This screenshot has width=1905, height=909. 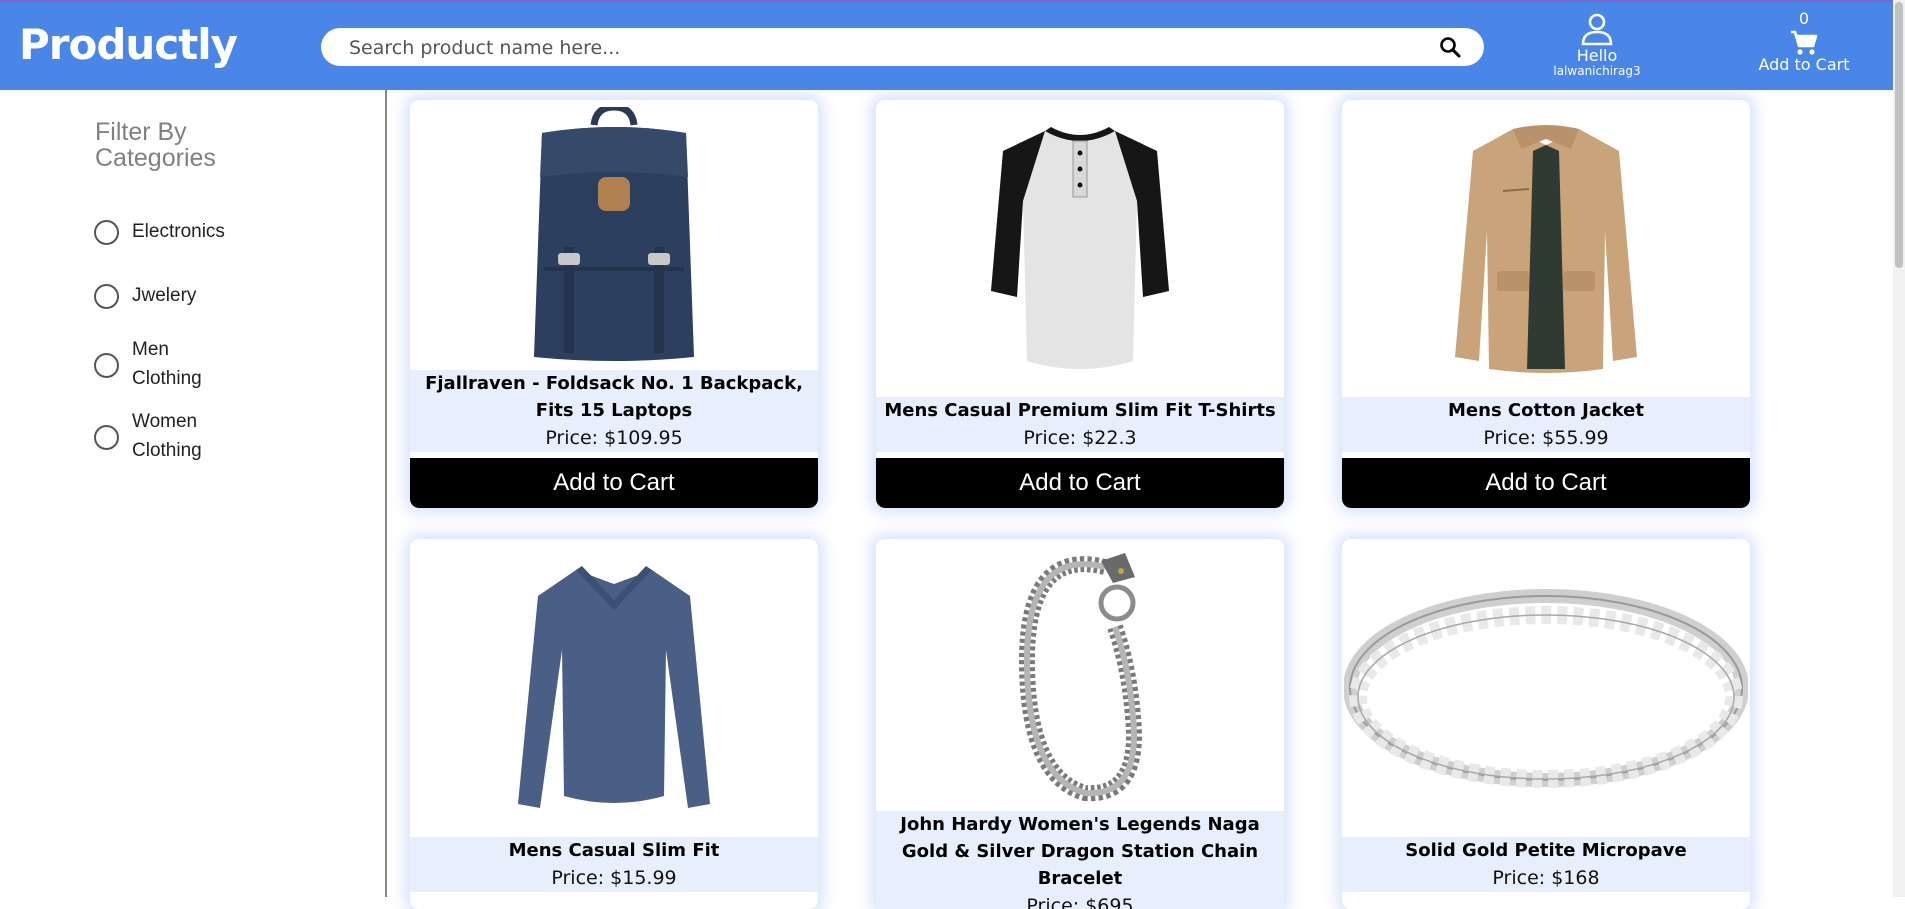 I want to click on user-icon, so click(x=1597, y=29).